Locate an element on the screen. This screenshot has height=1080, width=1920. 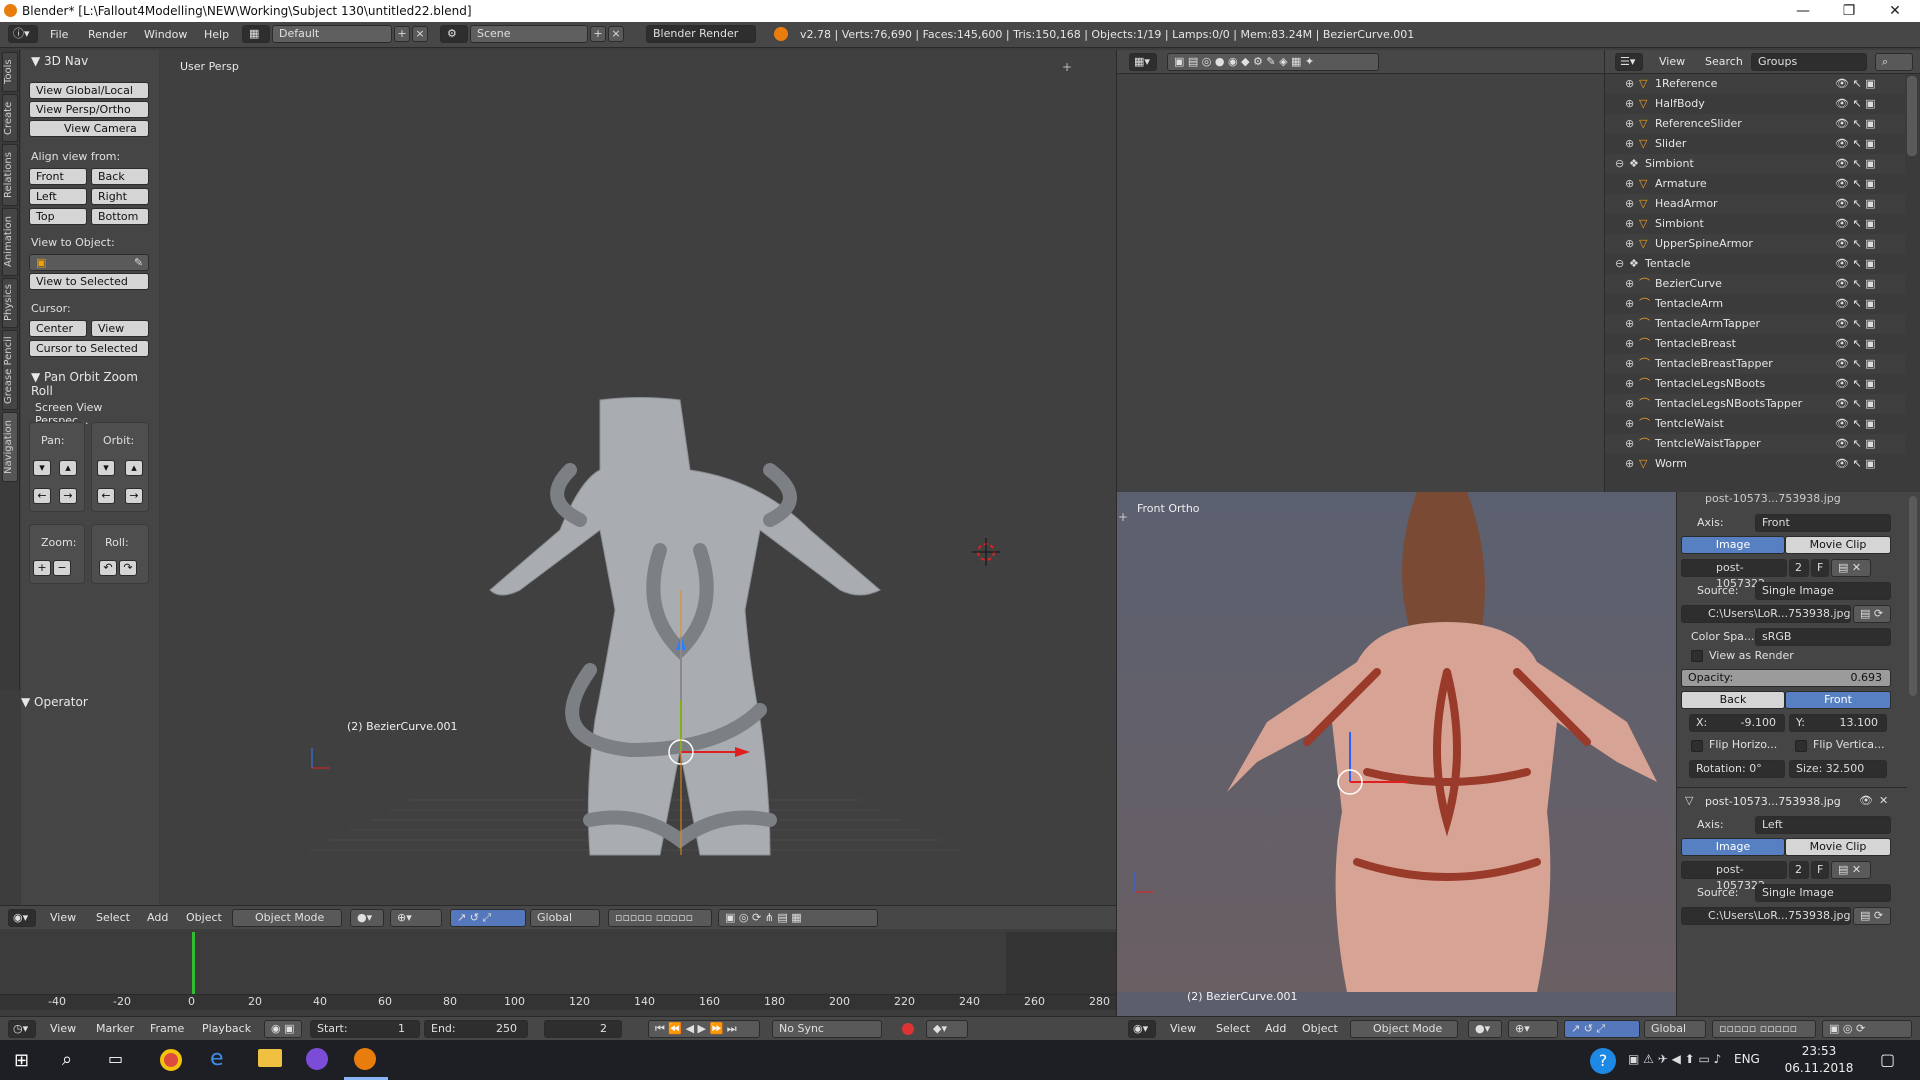
outliner-row: ⊖ ❖ Simbiont 👁 ↖ ▣ is located at coordinates (1755, 164).